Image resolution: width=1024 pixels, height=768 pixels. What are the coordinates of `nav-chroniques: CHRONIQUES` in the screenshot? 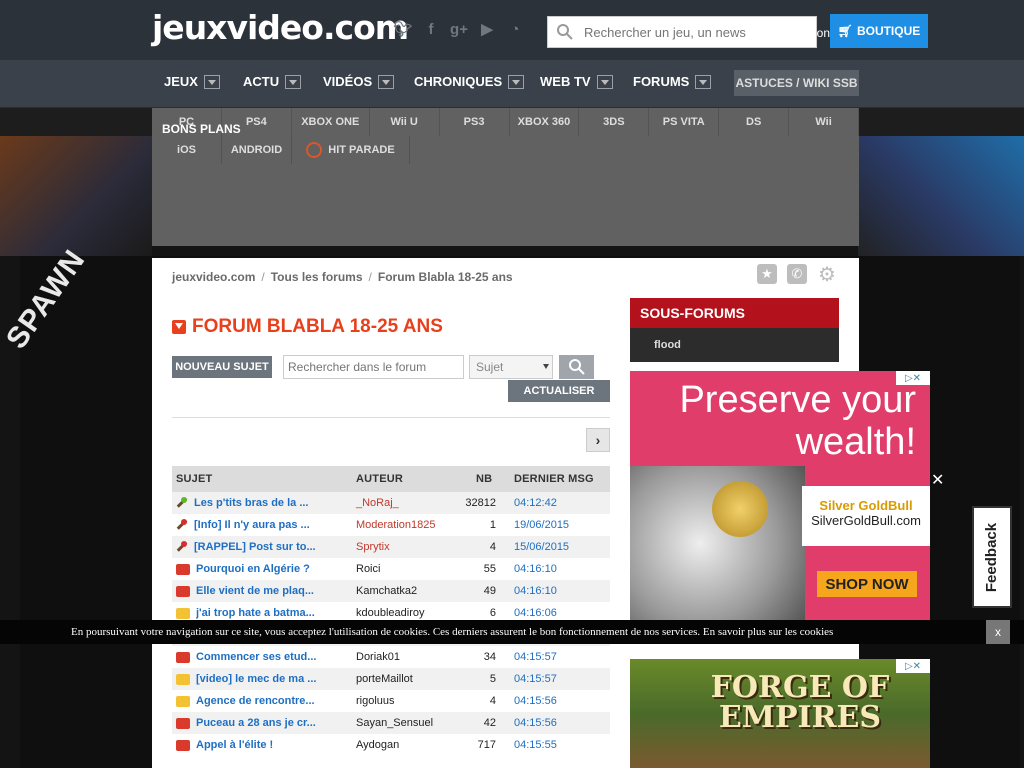 It's located at (469, 81).